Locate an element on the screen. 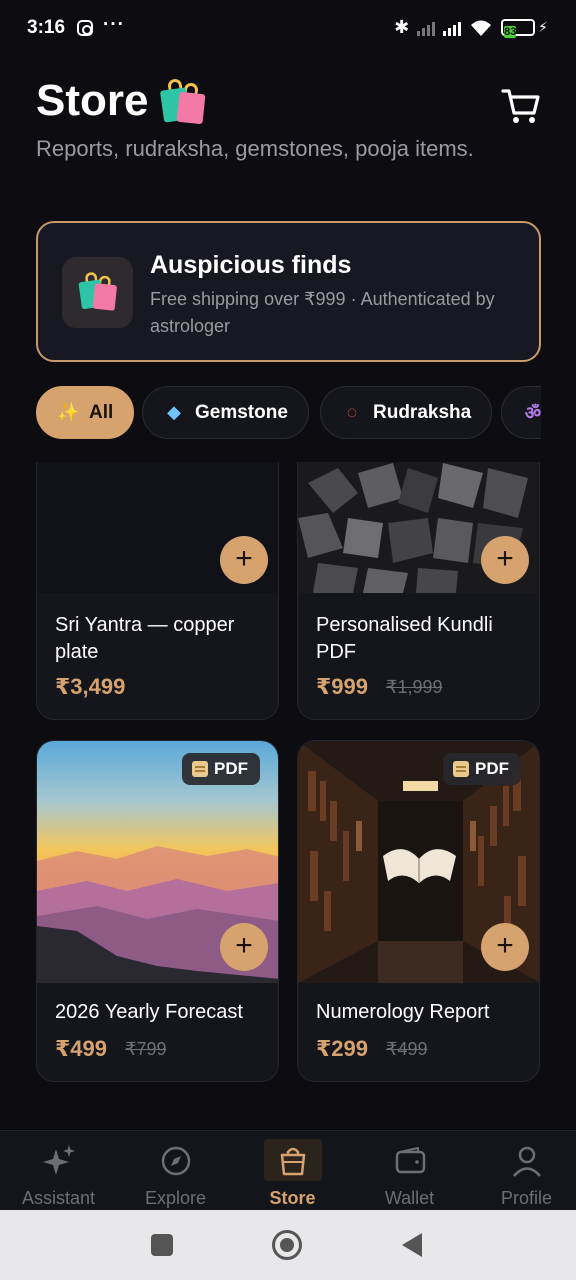  bag-icon is located at coordinates (292, 1161).